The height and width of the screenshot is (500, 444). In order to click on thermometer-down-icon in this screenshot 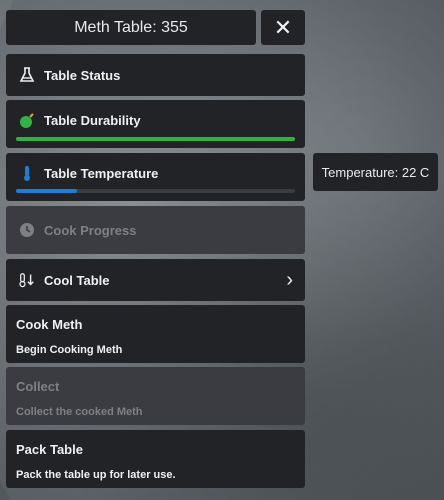, I will do `click(27, 280)`.